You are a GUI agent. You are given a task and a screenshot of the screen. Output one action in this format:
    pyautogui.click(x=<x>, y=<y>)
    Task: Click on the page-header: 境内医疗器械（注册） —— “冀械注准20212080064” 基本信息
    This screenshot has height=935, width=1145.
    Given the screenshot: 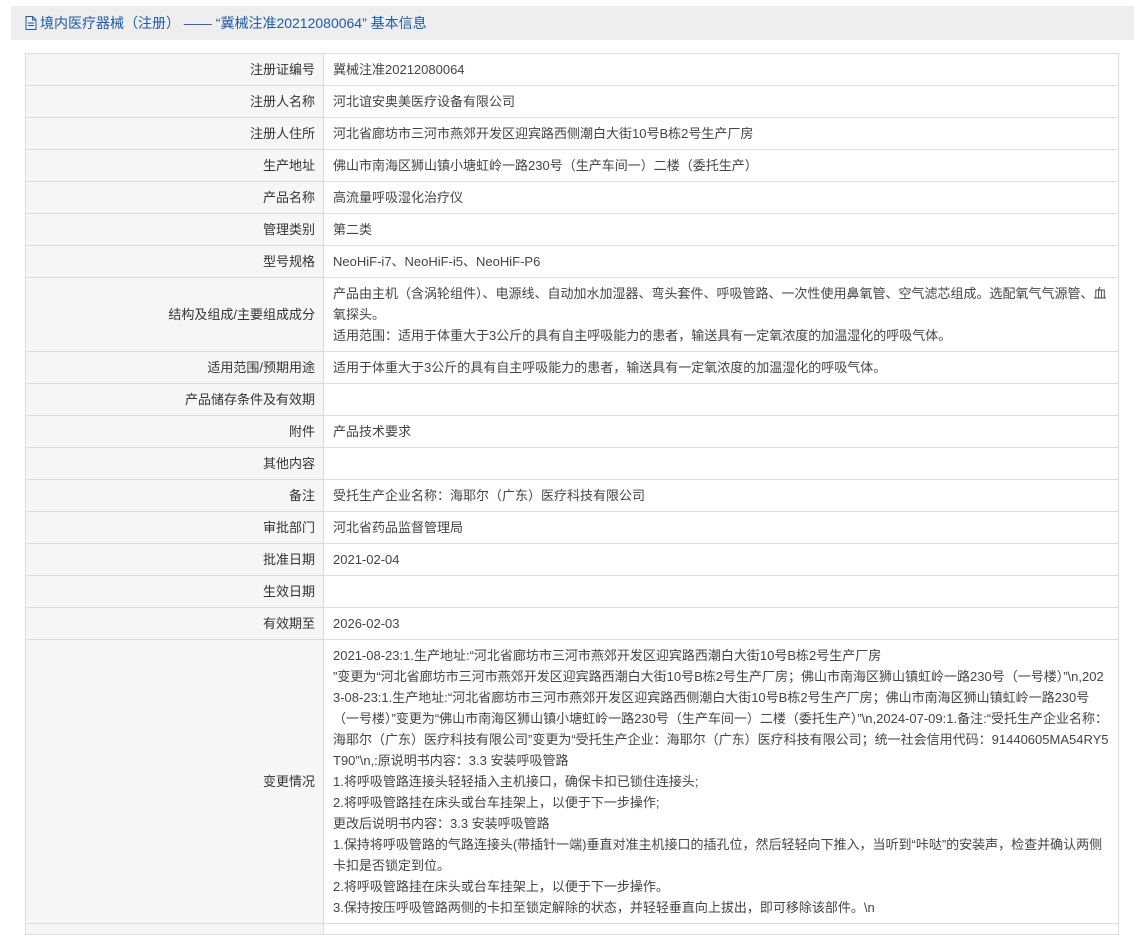 What is the action you would take?
    pyautogui.click(x=572, y=23)
    